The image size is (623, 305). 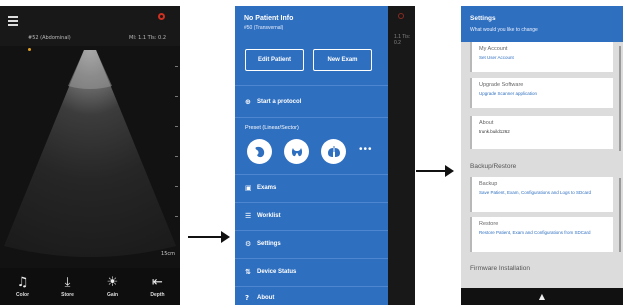 I want to click on android-nav-bar: ▲, so click(x=542, y=296).